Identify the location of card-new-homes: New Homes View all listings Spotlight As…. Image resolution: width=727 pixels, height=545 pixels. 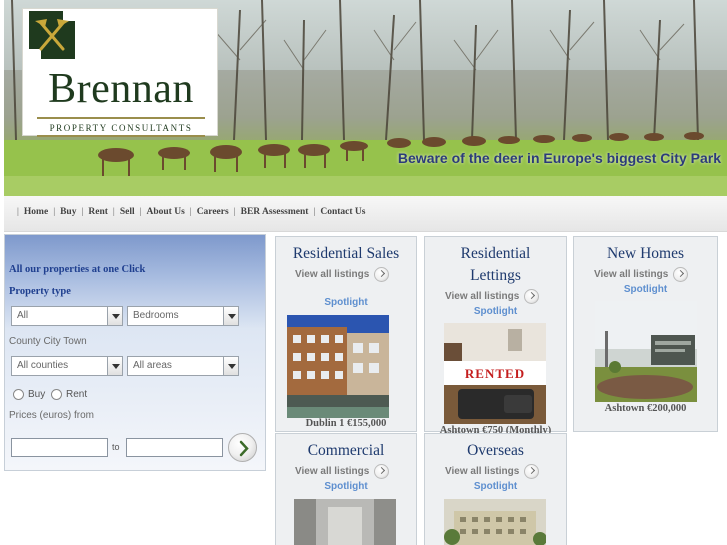
(645, 334).